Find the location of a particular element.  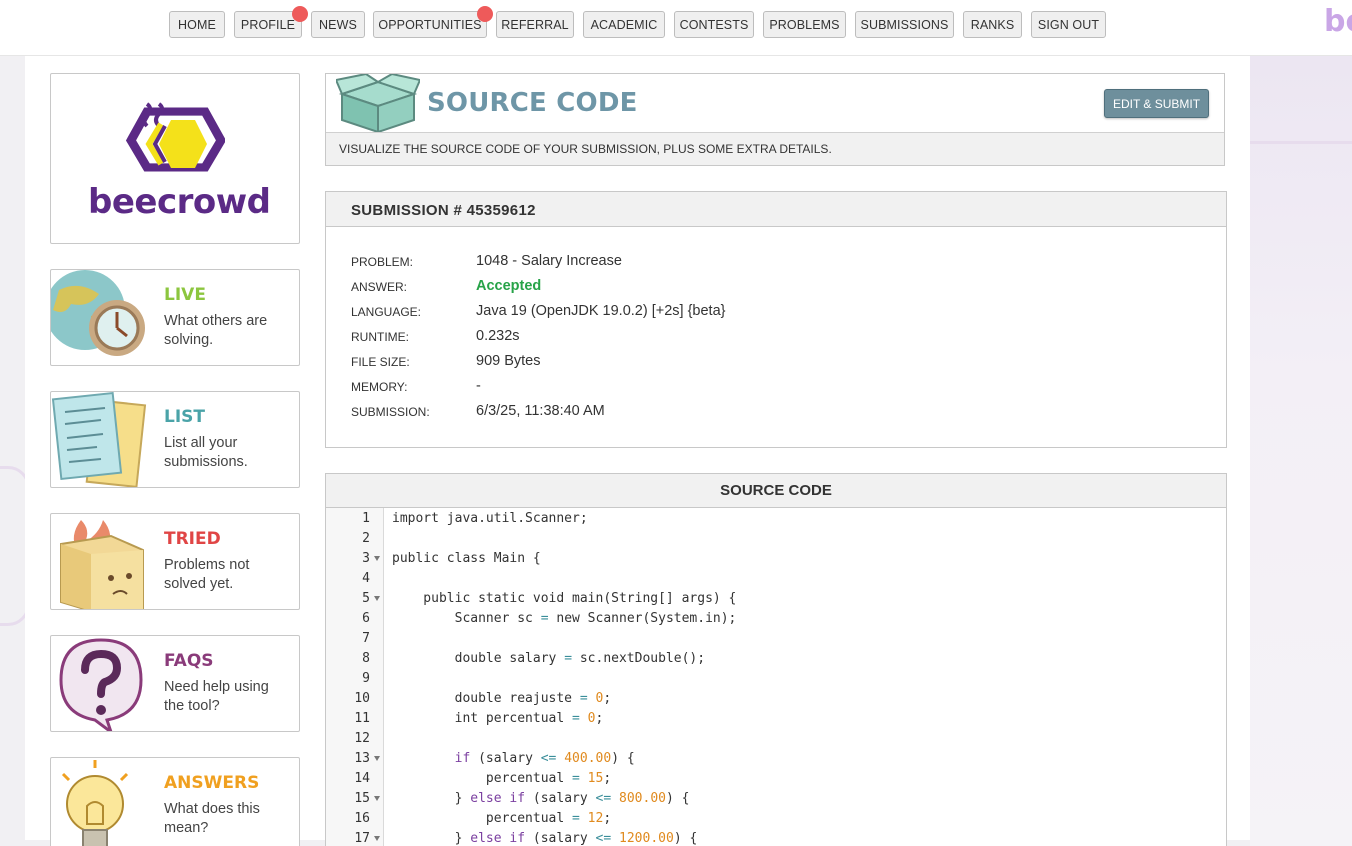

line-number: 15 is located at coordinates (362, 798).